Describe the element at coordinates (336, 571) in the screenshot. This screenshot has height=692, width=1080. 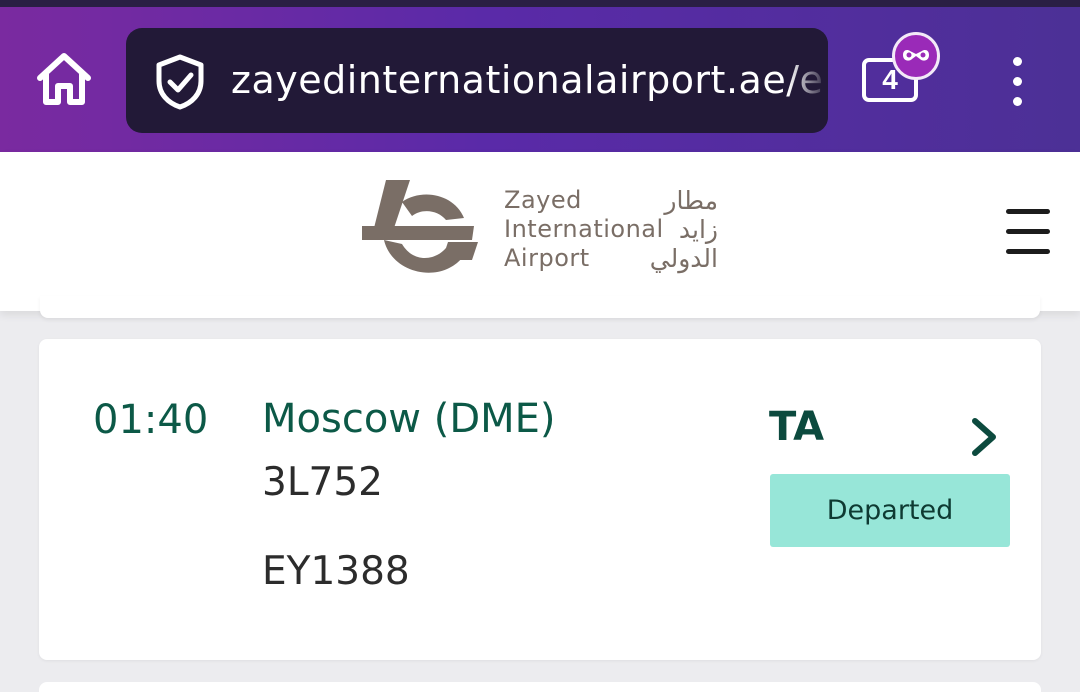
I see `codeshare-number: EY1388` at that location.